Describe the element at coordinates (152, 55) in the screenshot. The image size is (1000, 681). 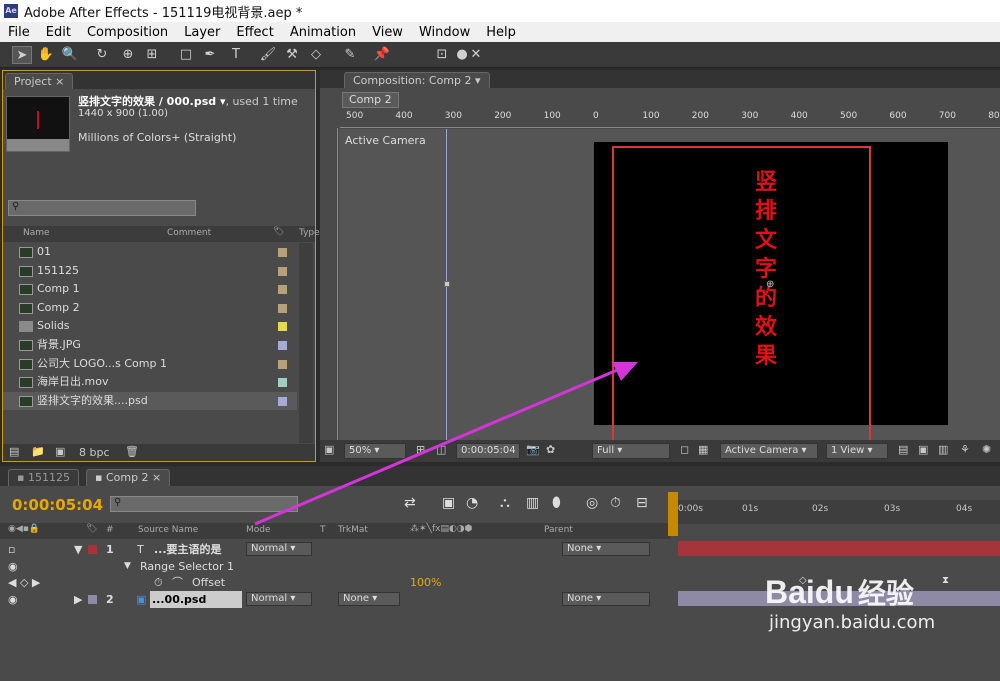
I see `pan-behind-tool-icon: ⊞` at that location.